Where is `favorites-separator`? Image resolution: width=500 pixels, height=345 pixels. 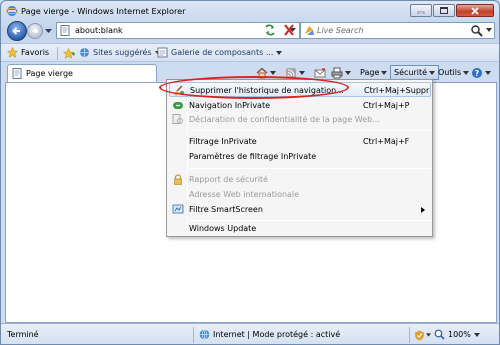
favorites-separator is located at coordinates (57, 53).